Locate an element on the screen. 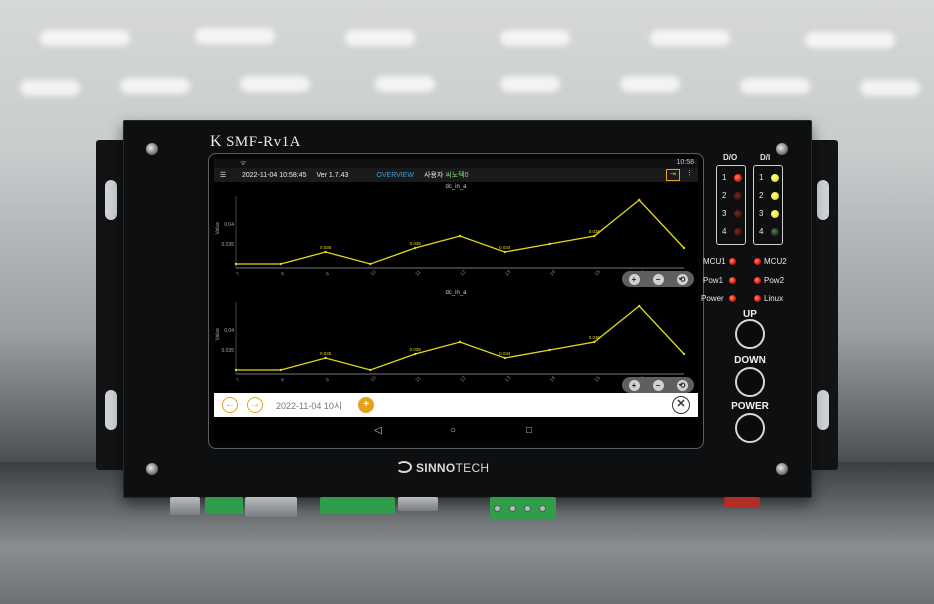 The height and width of the screenshot is (604, 934). status-mcu1: MCU1 is located at coordinates (719, 261).